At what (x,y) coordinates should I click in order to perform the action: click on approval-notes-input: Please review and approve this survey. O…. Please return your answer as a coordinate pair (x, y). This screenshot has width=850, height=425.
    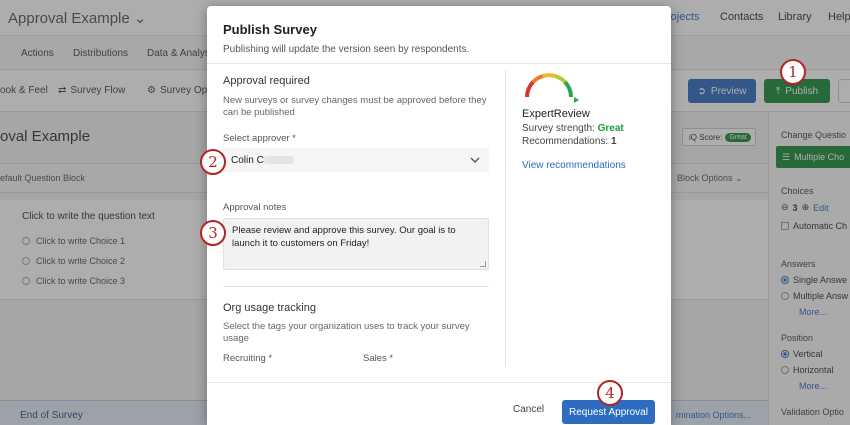
    Looking at the image, I should click on (356, 244).